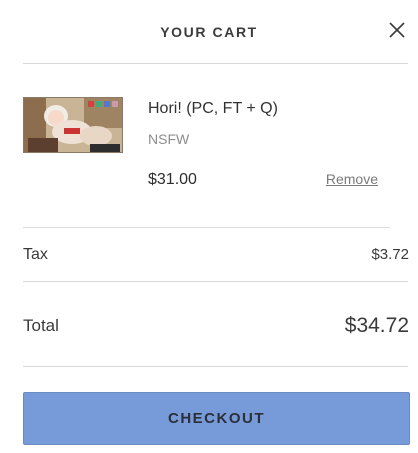 The height and width of the screenshot is (453, 418). I want to click on tax-label: Tax, so click(35, 254).